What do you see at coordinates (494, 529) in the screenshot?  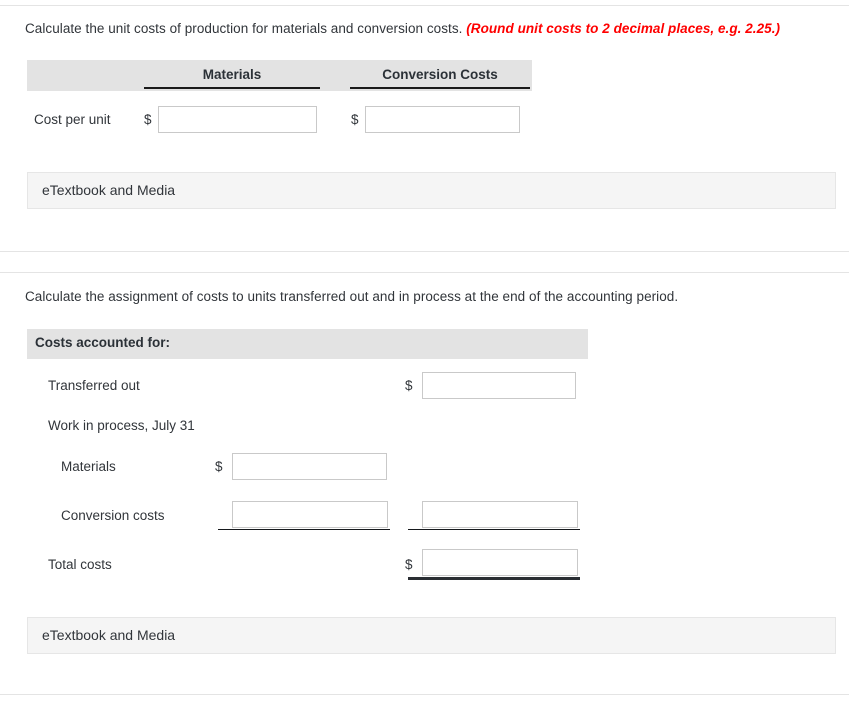 I see `subtotal-rule-right` at bounding box center [494, 529].